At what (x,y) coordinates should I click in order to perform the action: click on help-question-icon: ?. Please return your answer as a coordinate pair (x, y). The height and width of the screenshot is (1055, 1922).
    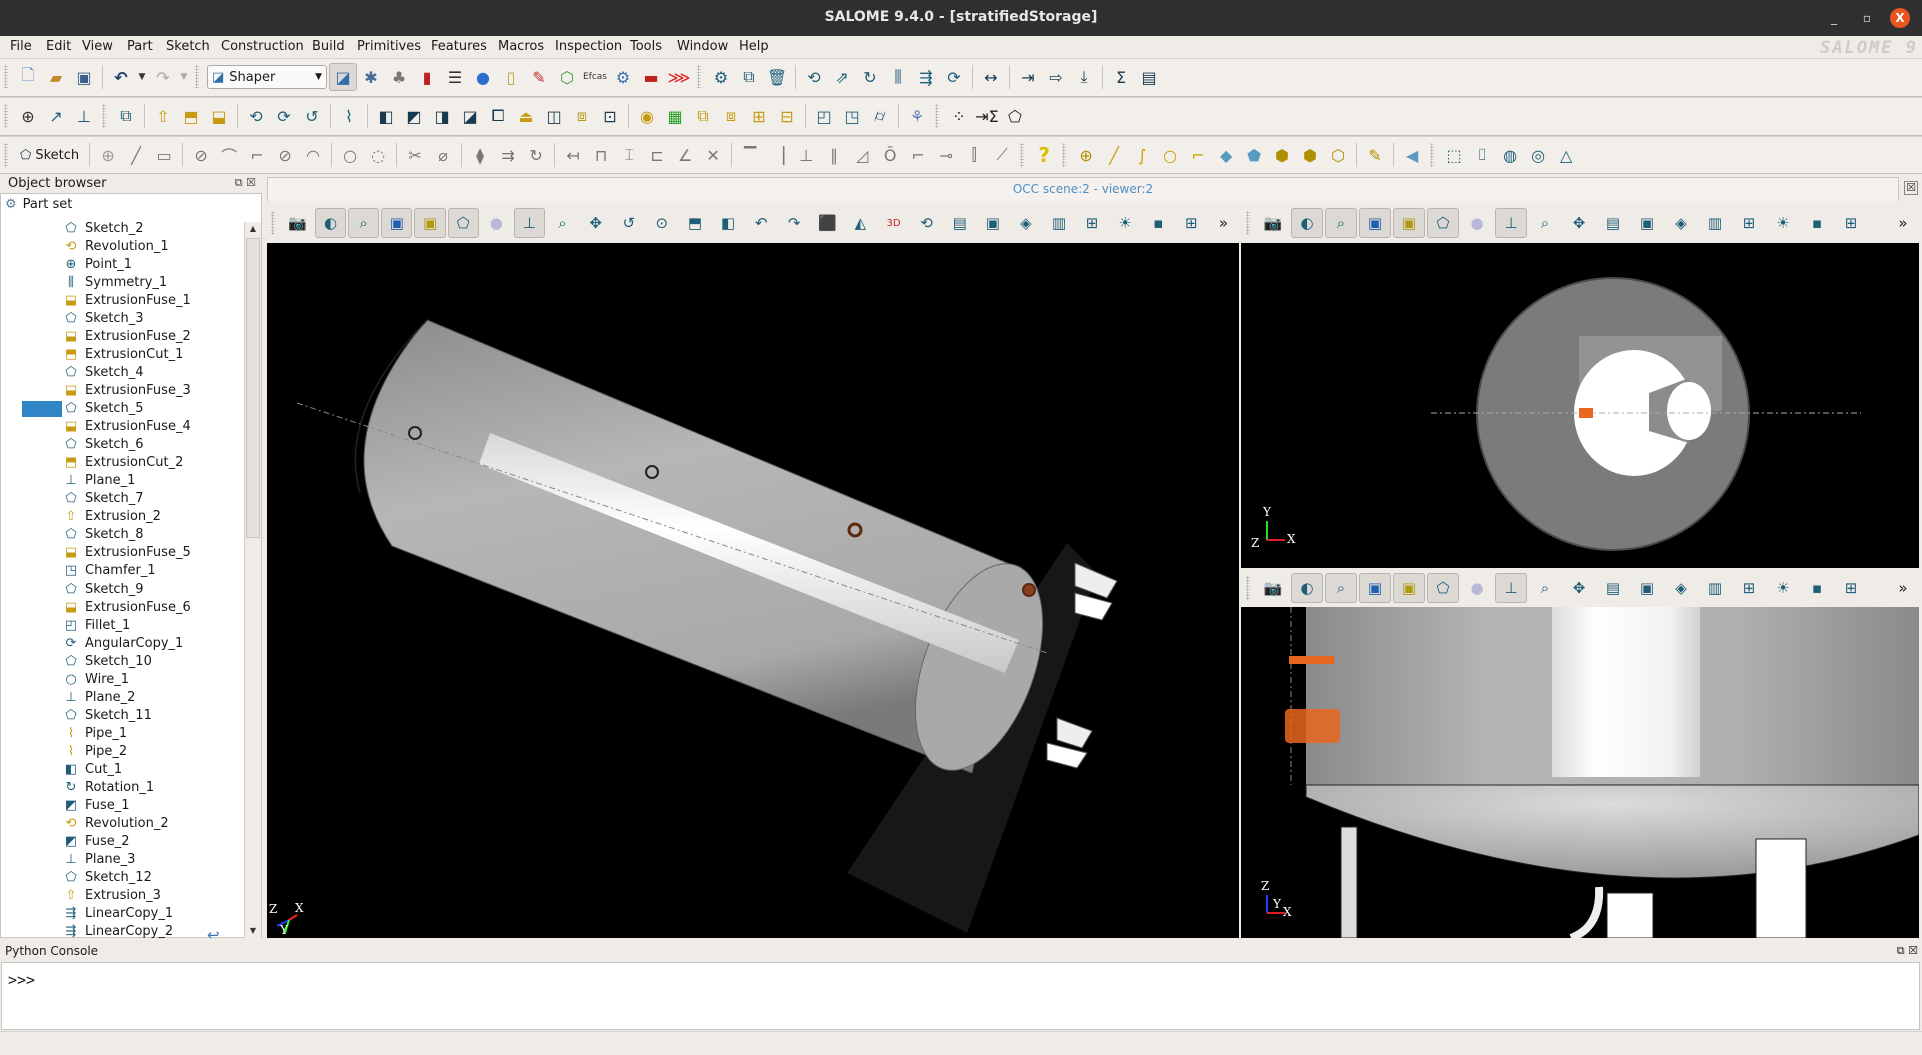
    Looking at the image, I should click on (1044, 155).